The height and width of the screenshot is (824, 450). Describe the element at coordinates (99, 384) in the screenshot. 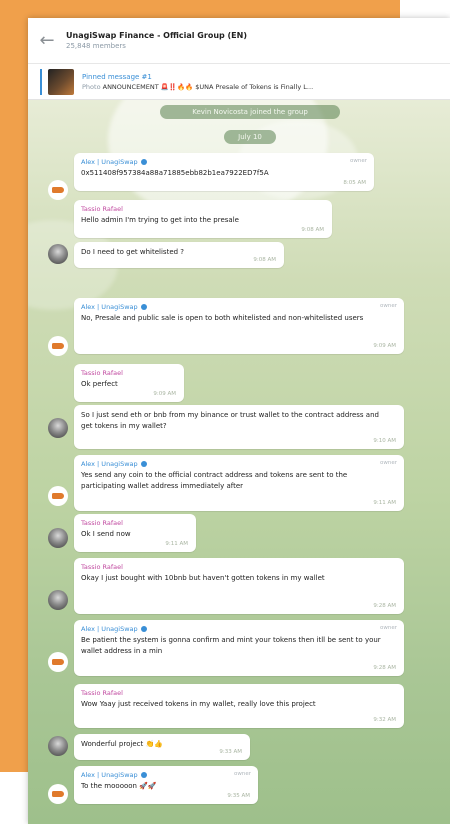

I see `message-text: Ok perfect` at that location.